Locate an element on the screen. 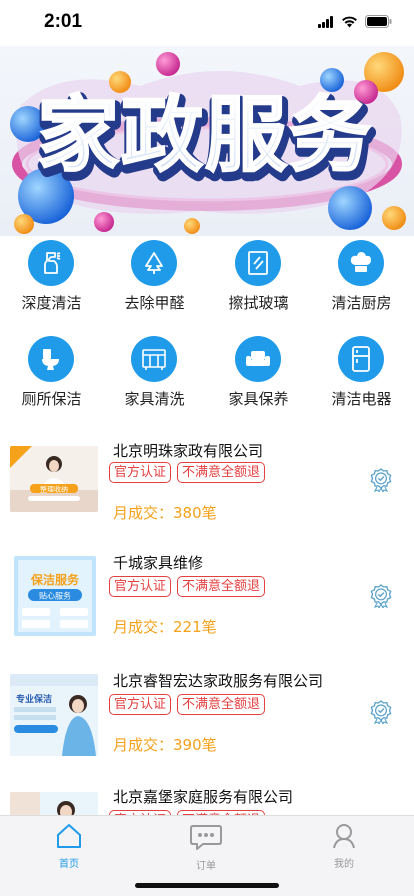  window-icon is located at coordinates (258, 263).